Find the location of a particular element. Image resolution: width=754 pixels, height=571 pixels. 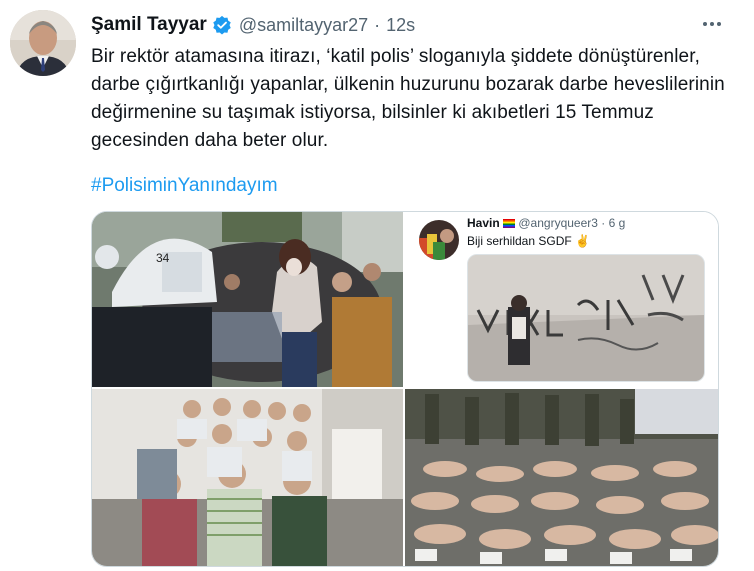

author-avatar is located at coordinates (43, 43).